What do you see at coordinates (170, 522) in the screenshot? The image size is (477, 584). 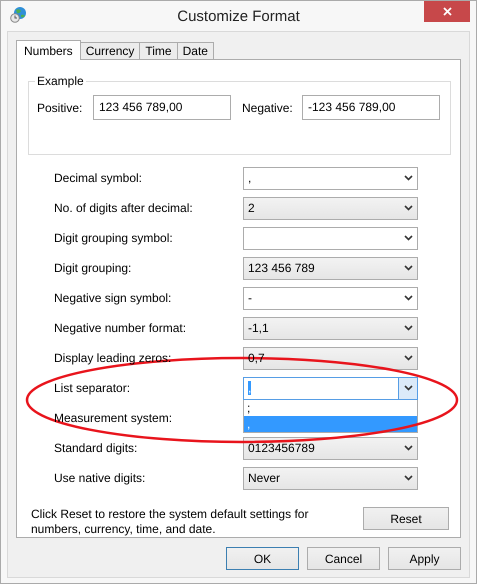 I see `reset-note: Click Reset to restore the system default settings for numbers, currency, time, and date.` at bounding box center [170, 522].